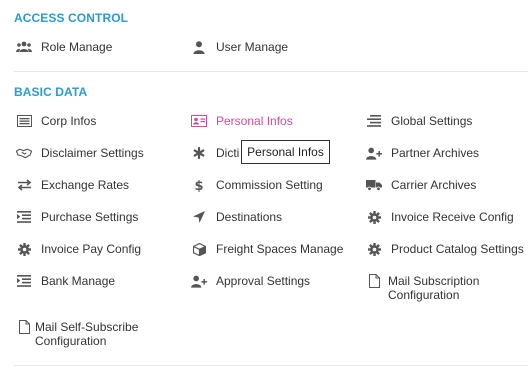 This screenshot has height=373, width=528. I want to click on menu-item-role-manage: Role Manage, so click(64, 47).